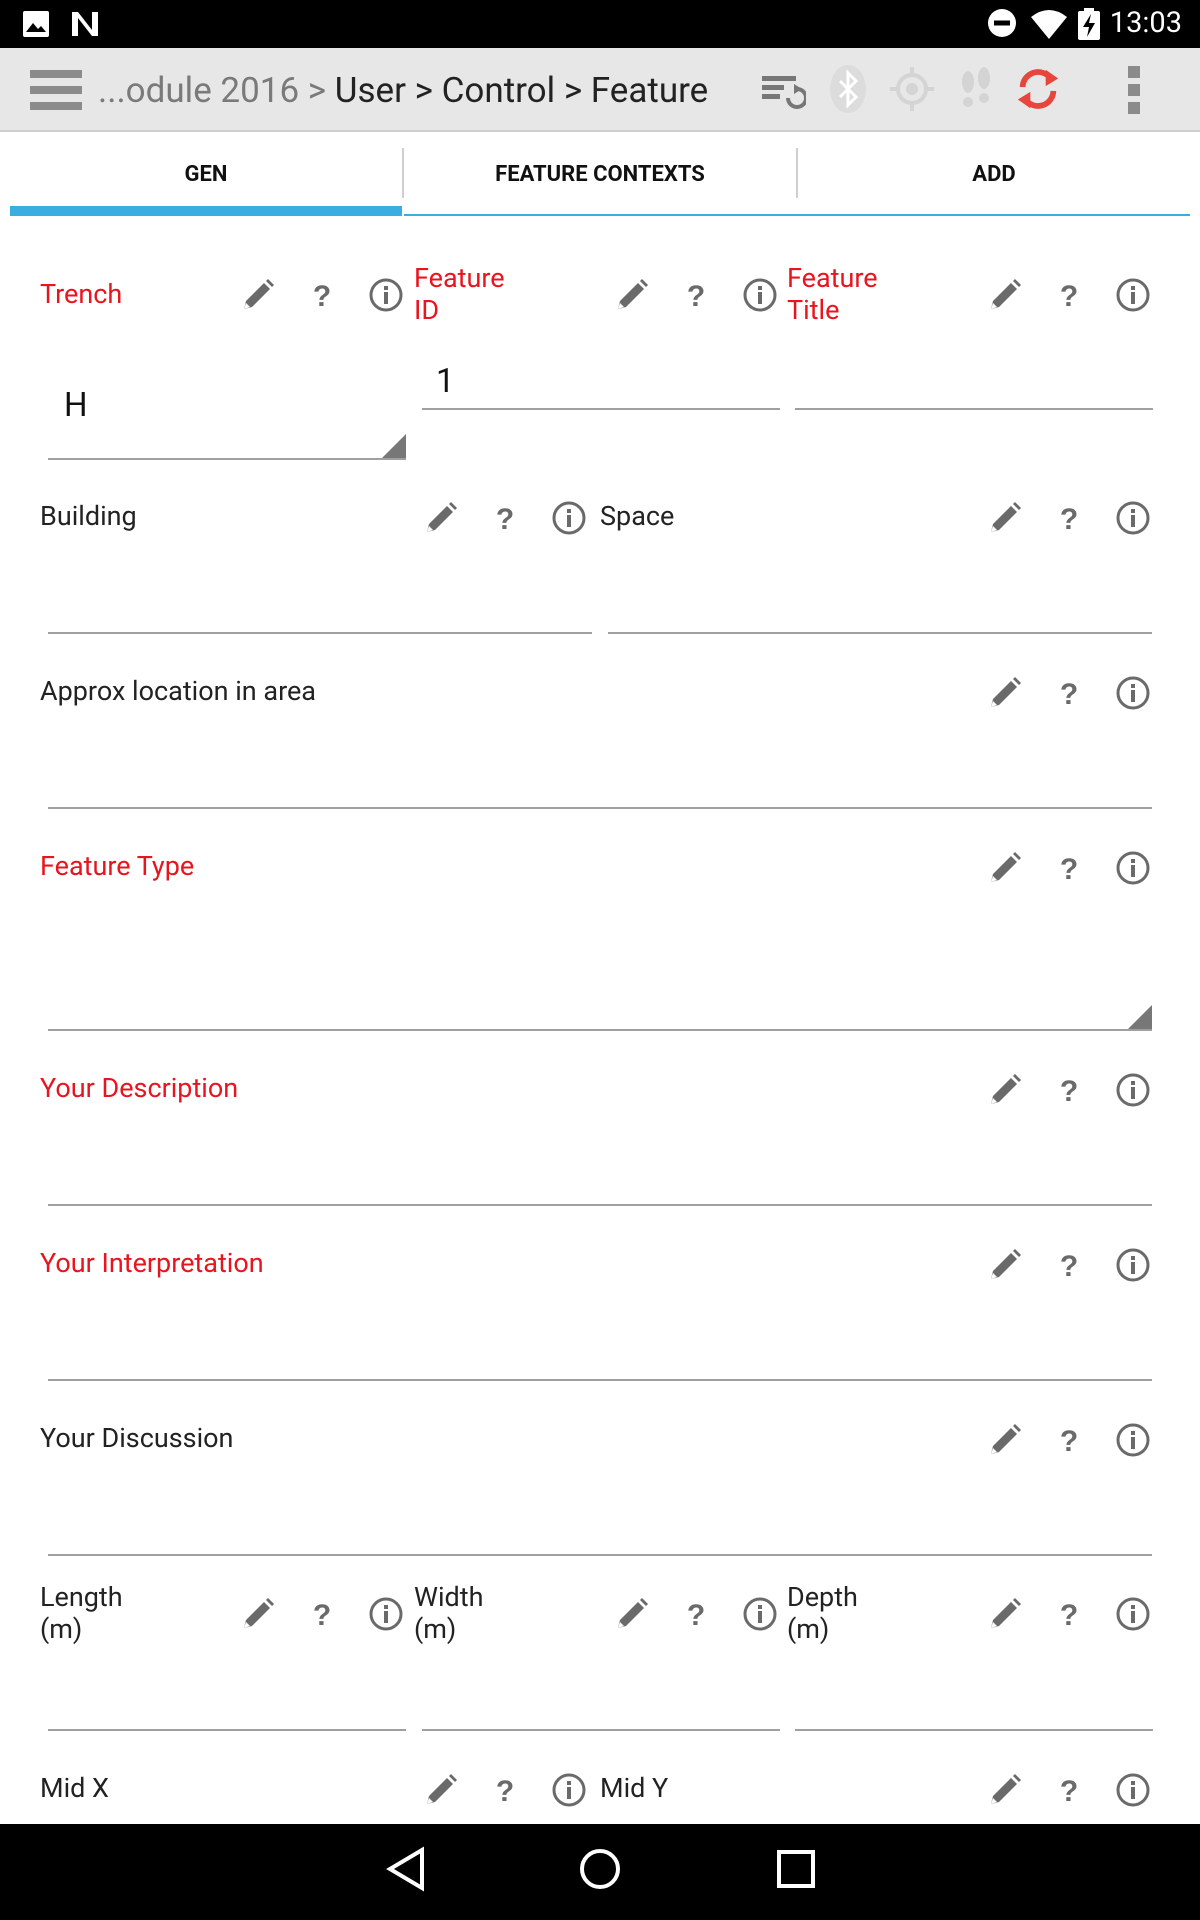 The image size is (1200, 1920). What do you see at coordinates (1005, 1265) in the screenshot?
I see `your-interpretation-pencil-icon` at bounding box center [1005, 1265].